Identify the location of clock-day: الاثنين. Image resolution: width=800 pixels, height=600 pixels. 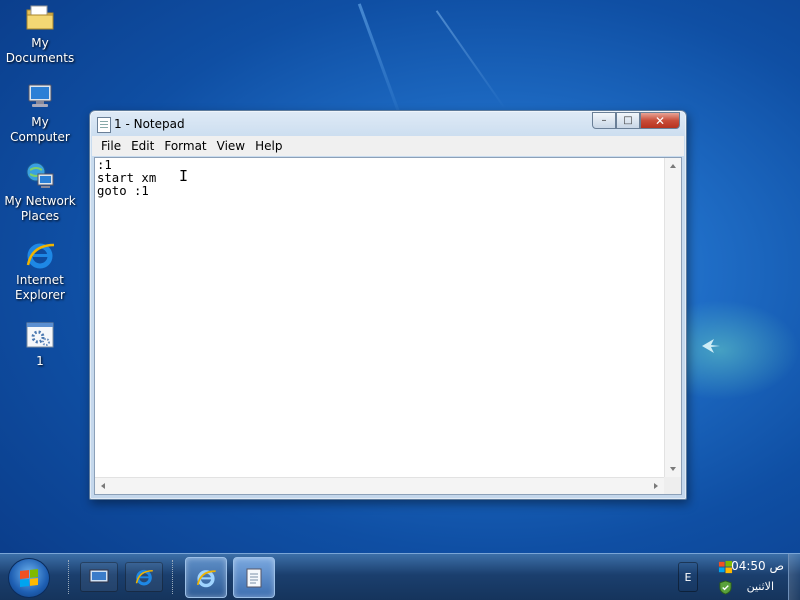
(760, 586).